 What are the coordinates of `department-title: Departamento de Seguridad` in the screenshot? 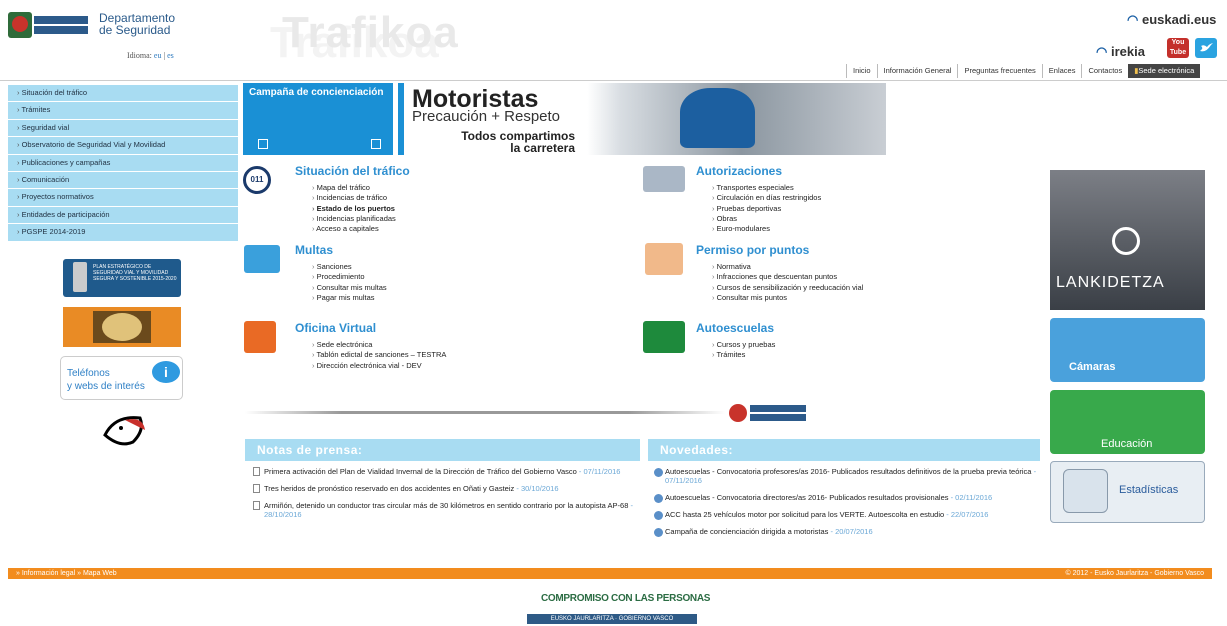 It's located at (137, 24).